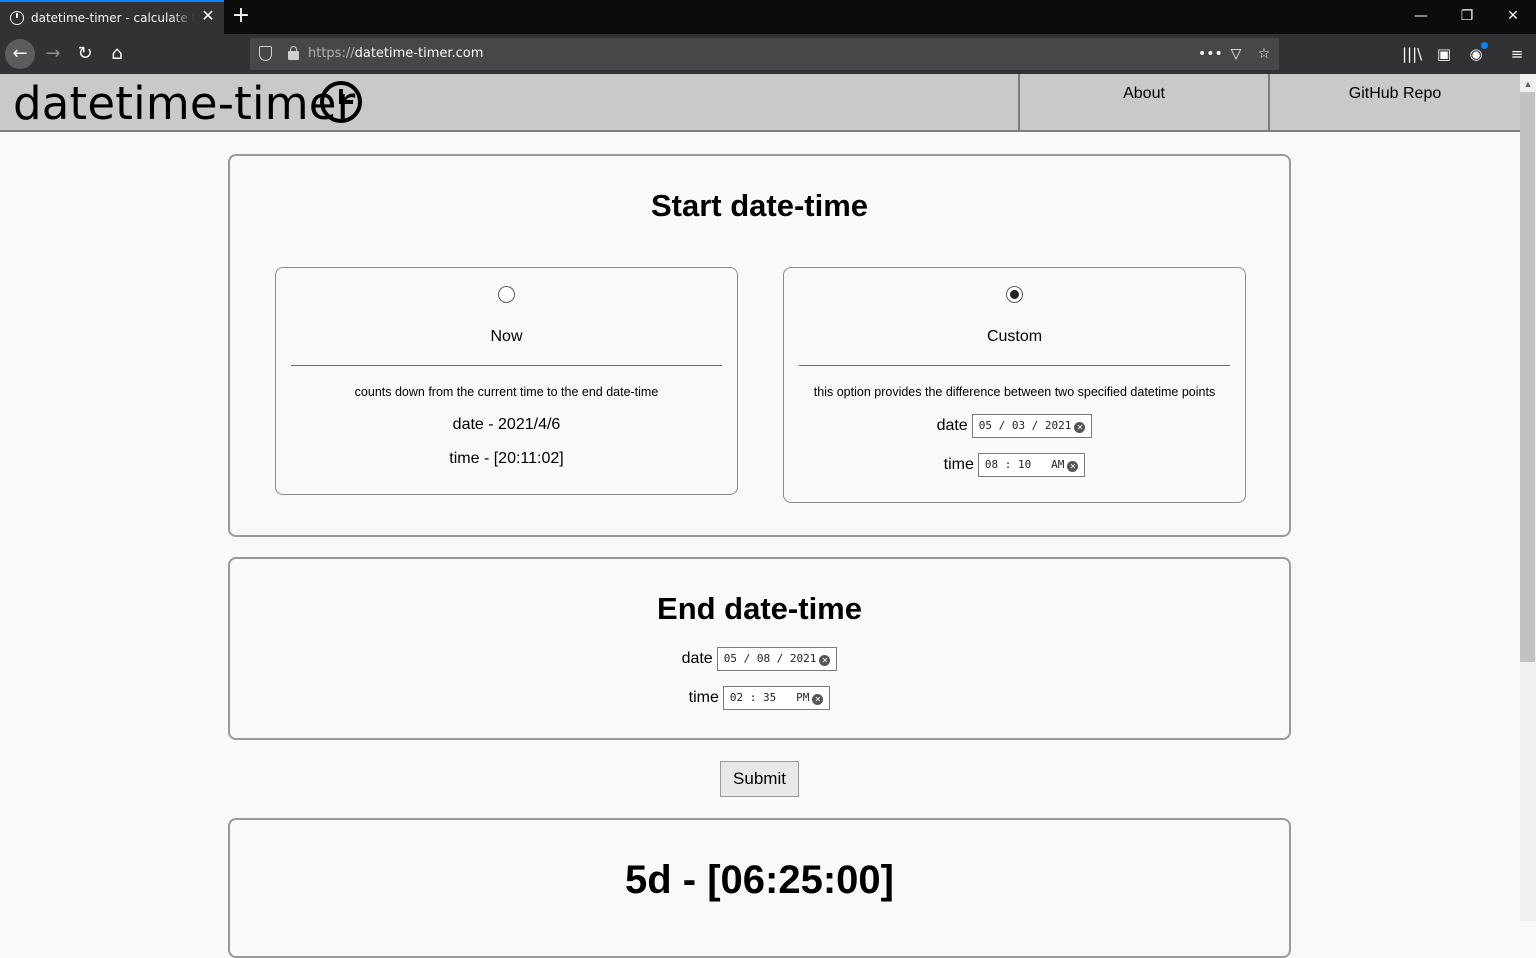 This screenshot has height=958, width=1536. What do you see at coordinates (1025, 425) in the screenshot?
I see `custom-date-value: 05 / 03 / 2021` at bounding box center [1025, 425].